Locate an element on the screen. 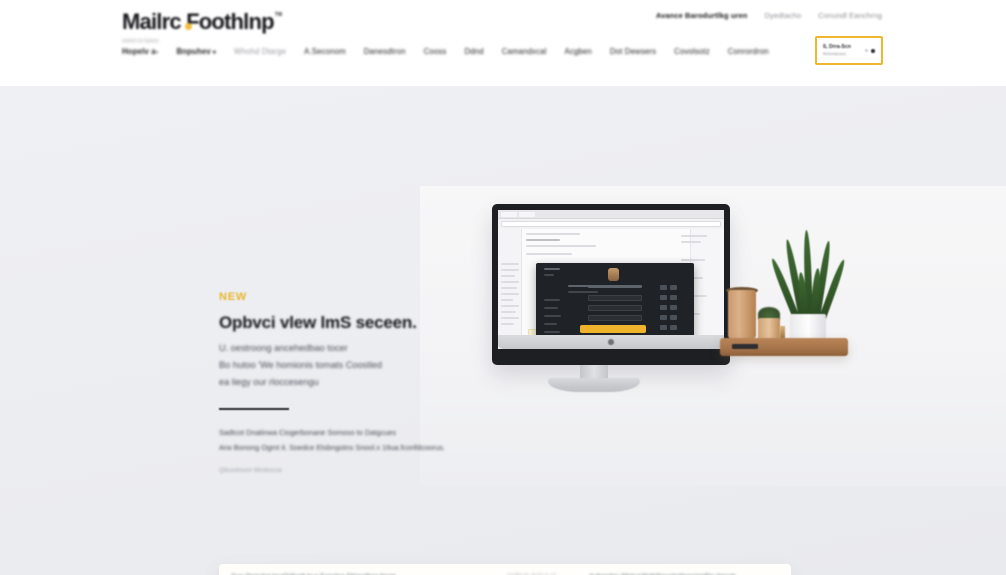  utility-link-3: Conundl Eanchrng is located at coordinates (850, 15).